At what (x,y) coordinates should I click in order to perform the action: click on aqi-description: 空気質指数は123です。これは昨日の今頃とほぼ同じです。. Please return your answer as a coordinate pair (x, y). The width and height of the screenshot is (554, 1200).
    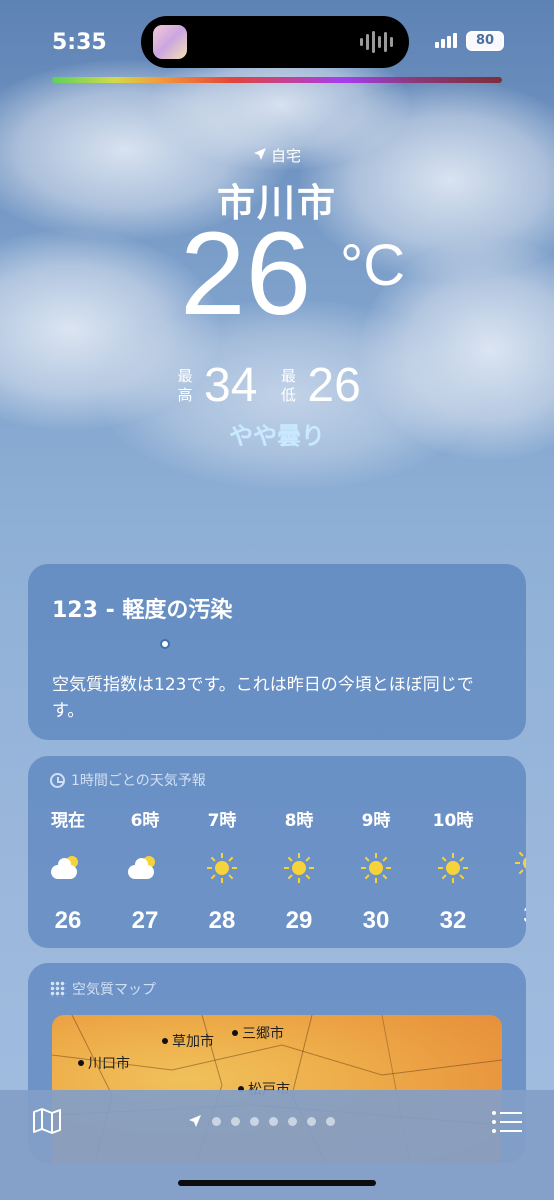
    Looking at the image, I should click on (263, 698).